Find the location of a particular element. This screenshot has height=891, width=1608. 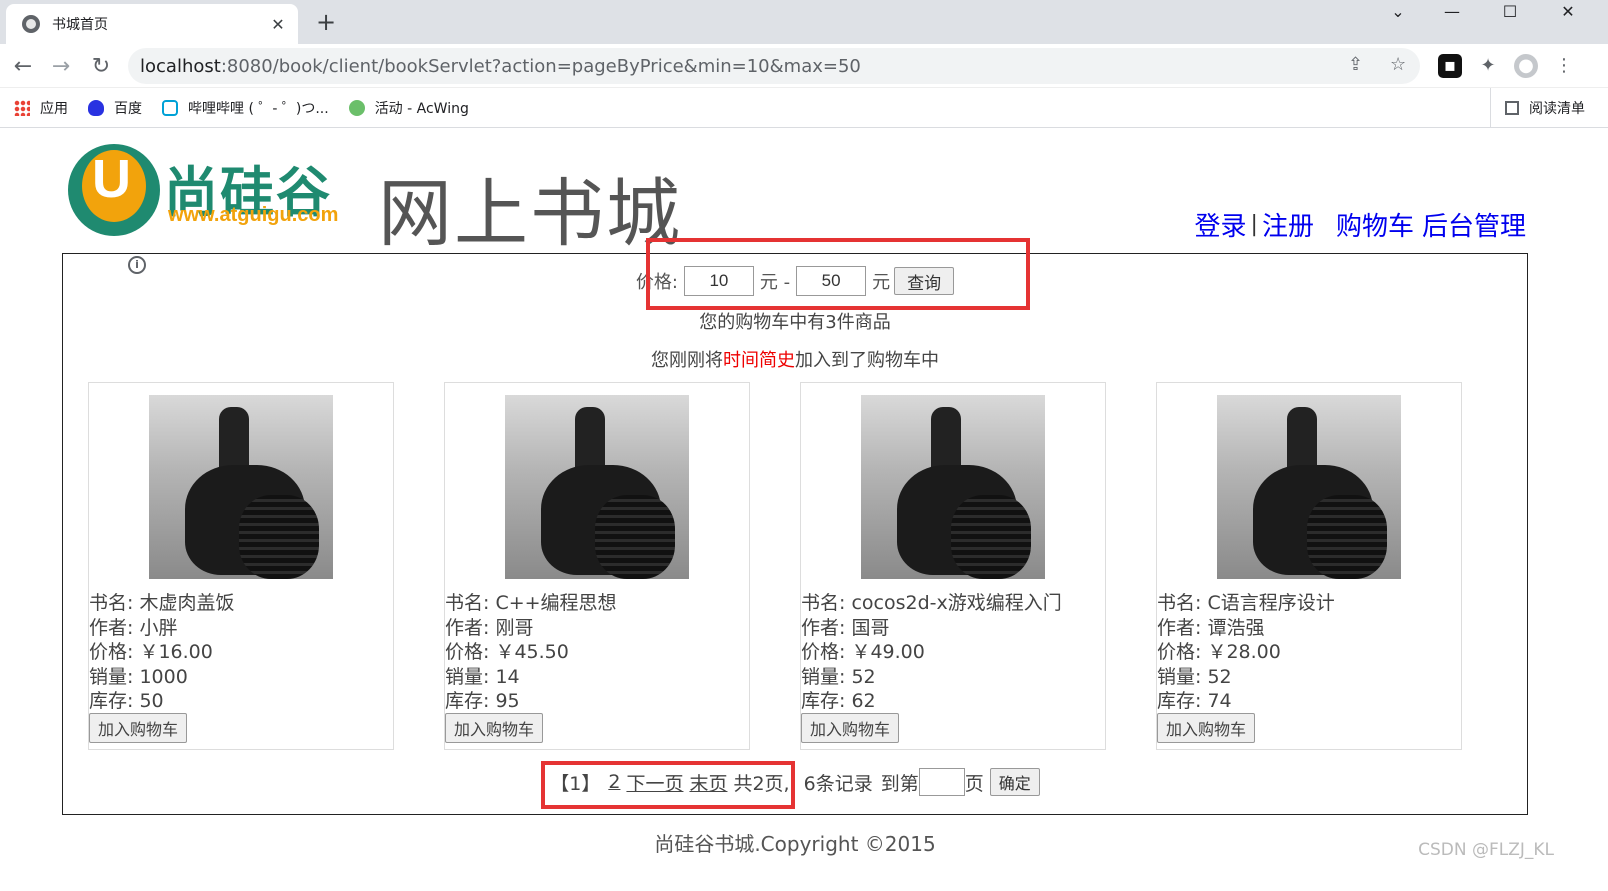

highlight-box-search is located at coordinates (838, 274).